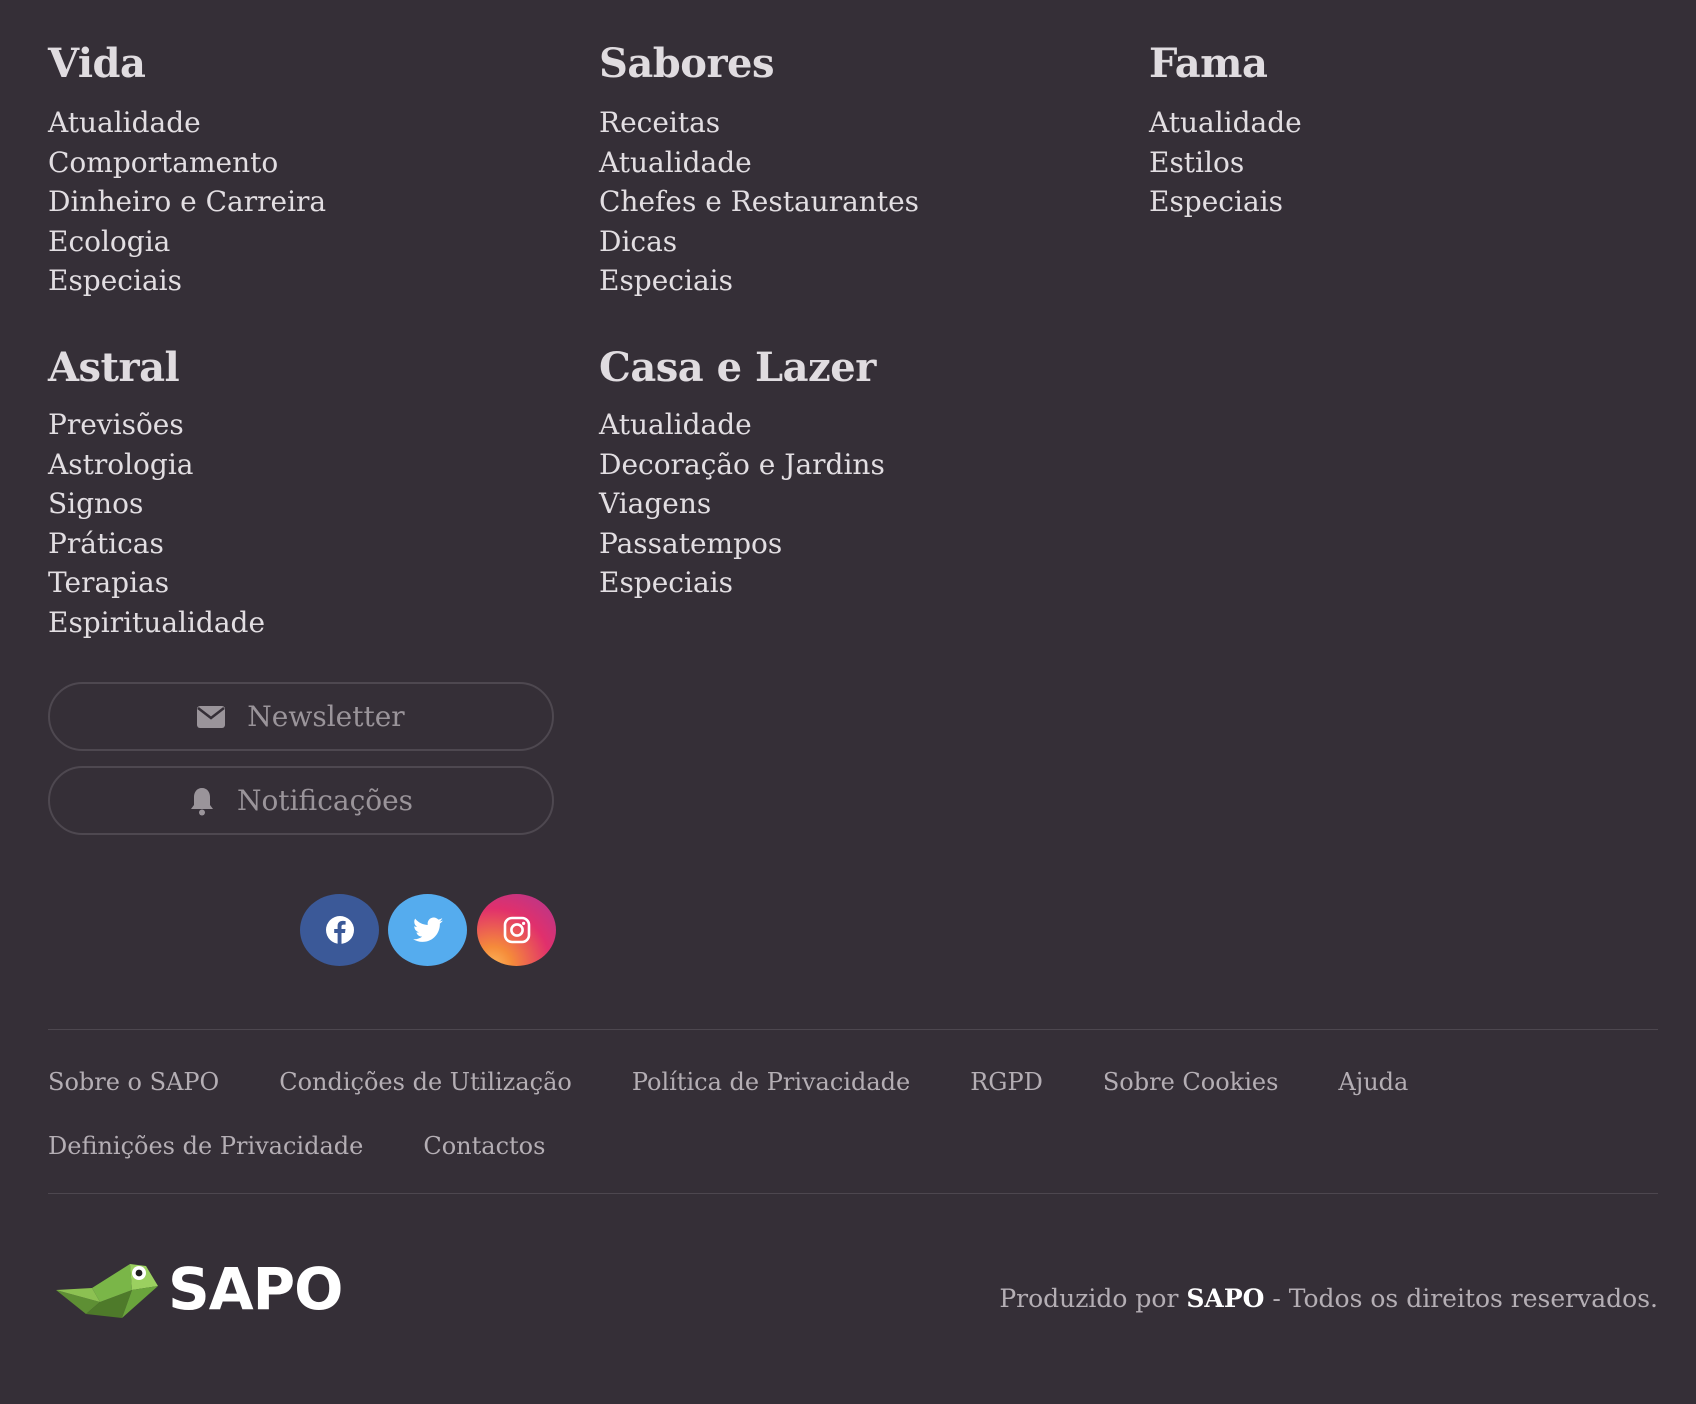  Describe the element at coordinates (156, 504) in the screenshot. I see `link-astral-signos: Signos` at that location.